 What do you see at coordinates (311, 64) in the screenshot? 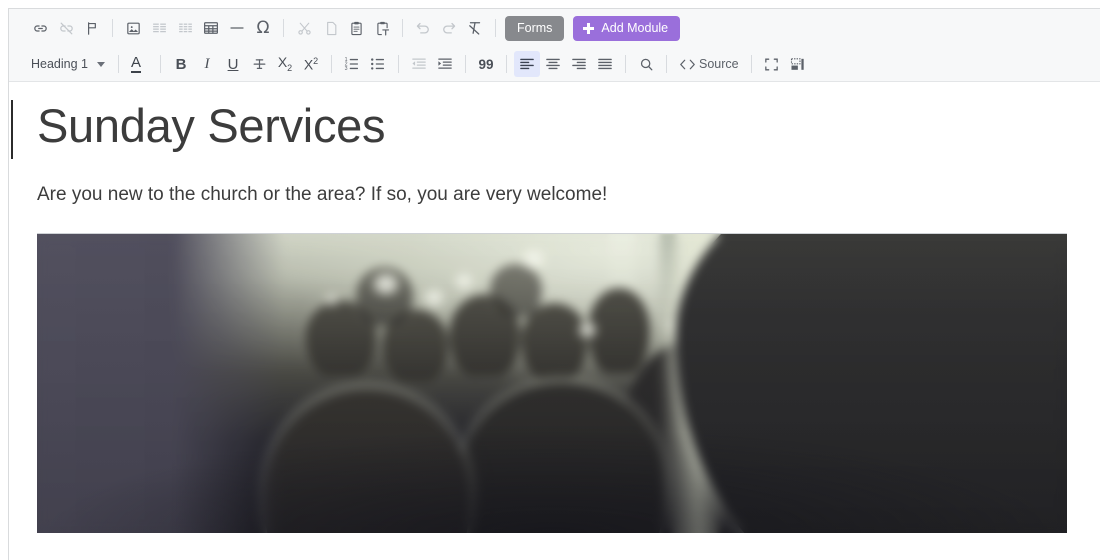
I see `superscript-icon: X2` at bounding box center [311, 64].